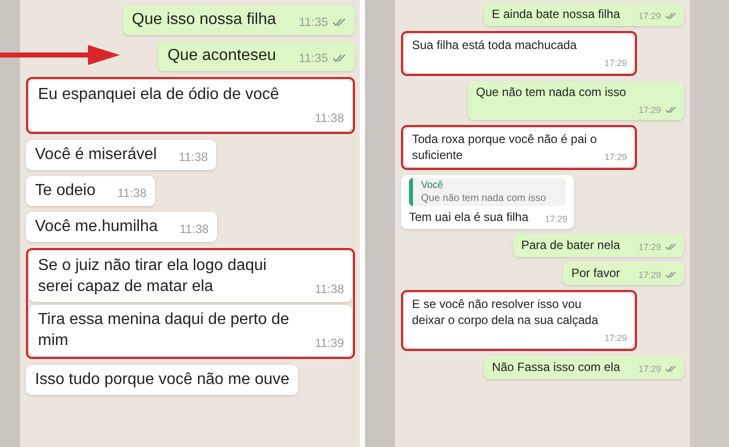 This screenshot has width=729, height=447. Describe the element at coordinates (152, 276) in the screenshot. I see `message-text: Se o juiz não tirar ela logo daqui serei capaz de matar ela` at that location.